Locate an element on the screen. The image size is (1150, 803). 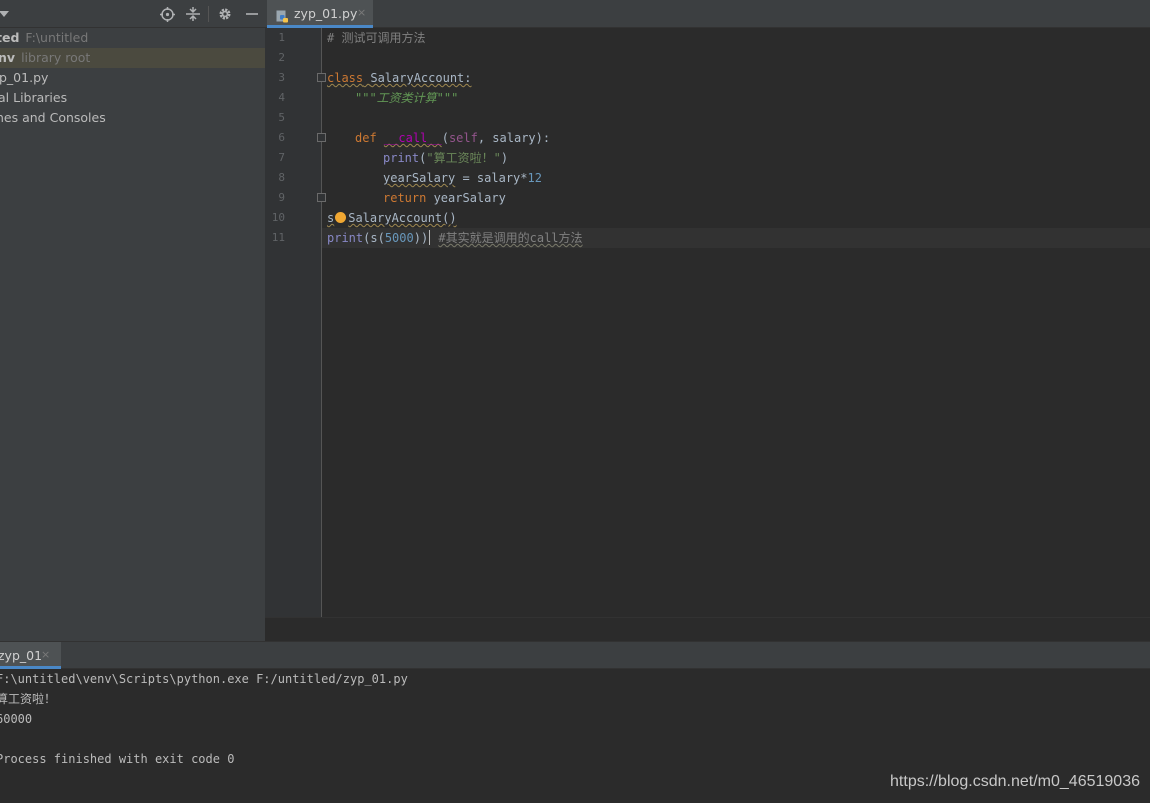
tab-zyp-01-py: zyp_01.py × is located at coordinates (320, 14).